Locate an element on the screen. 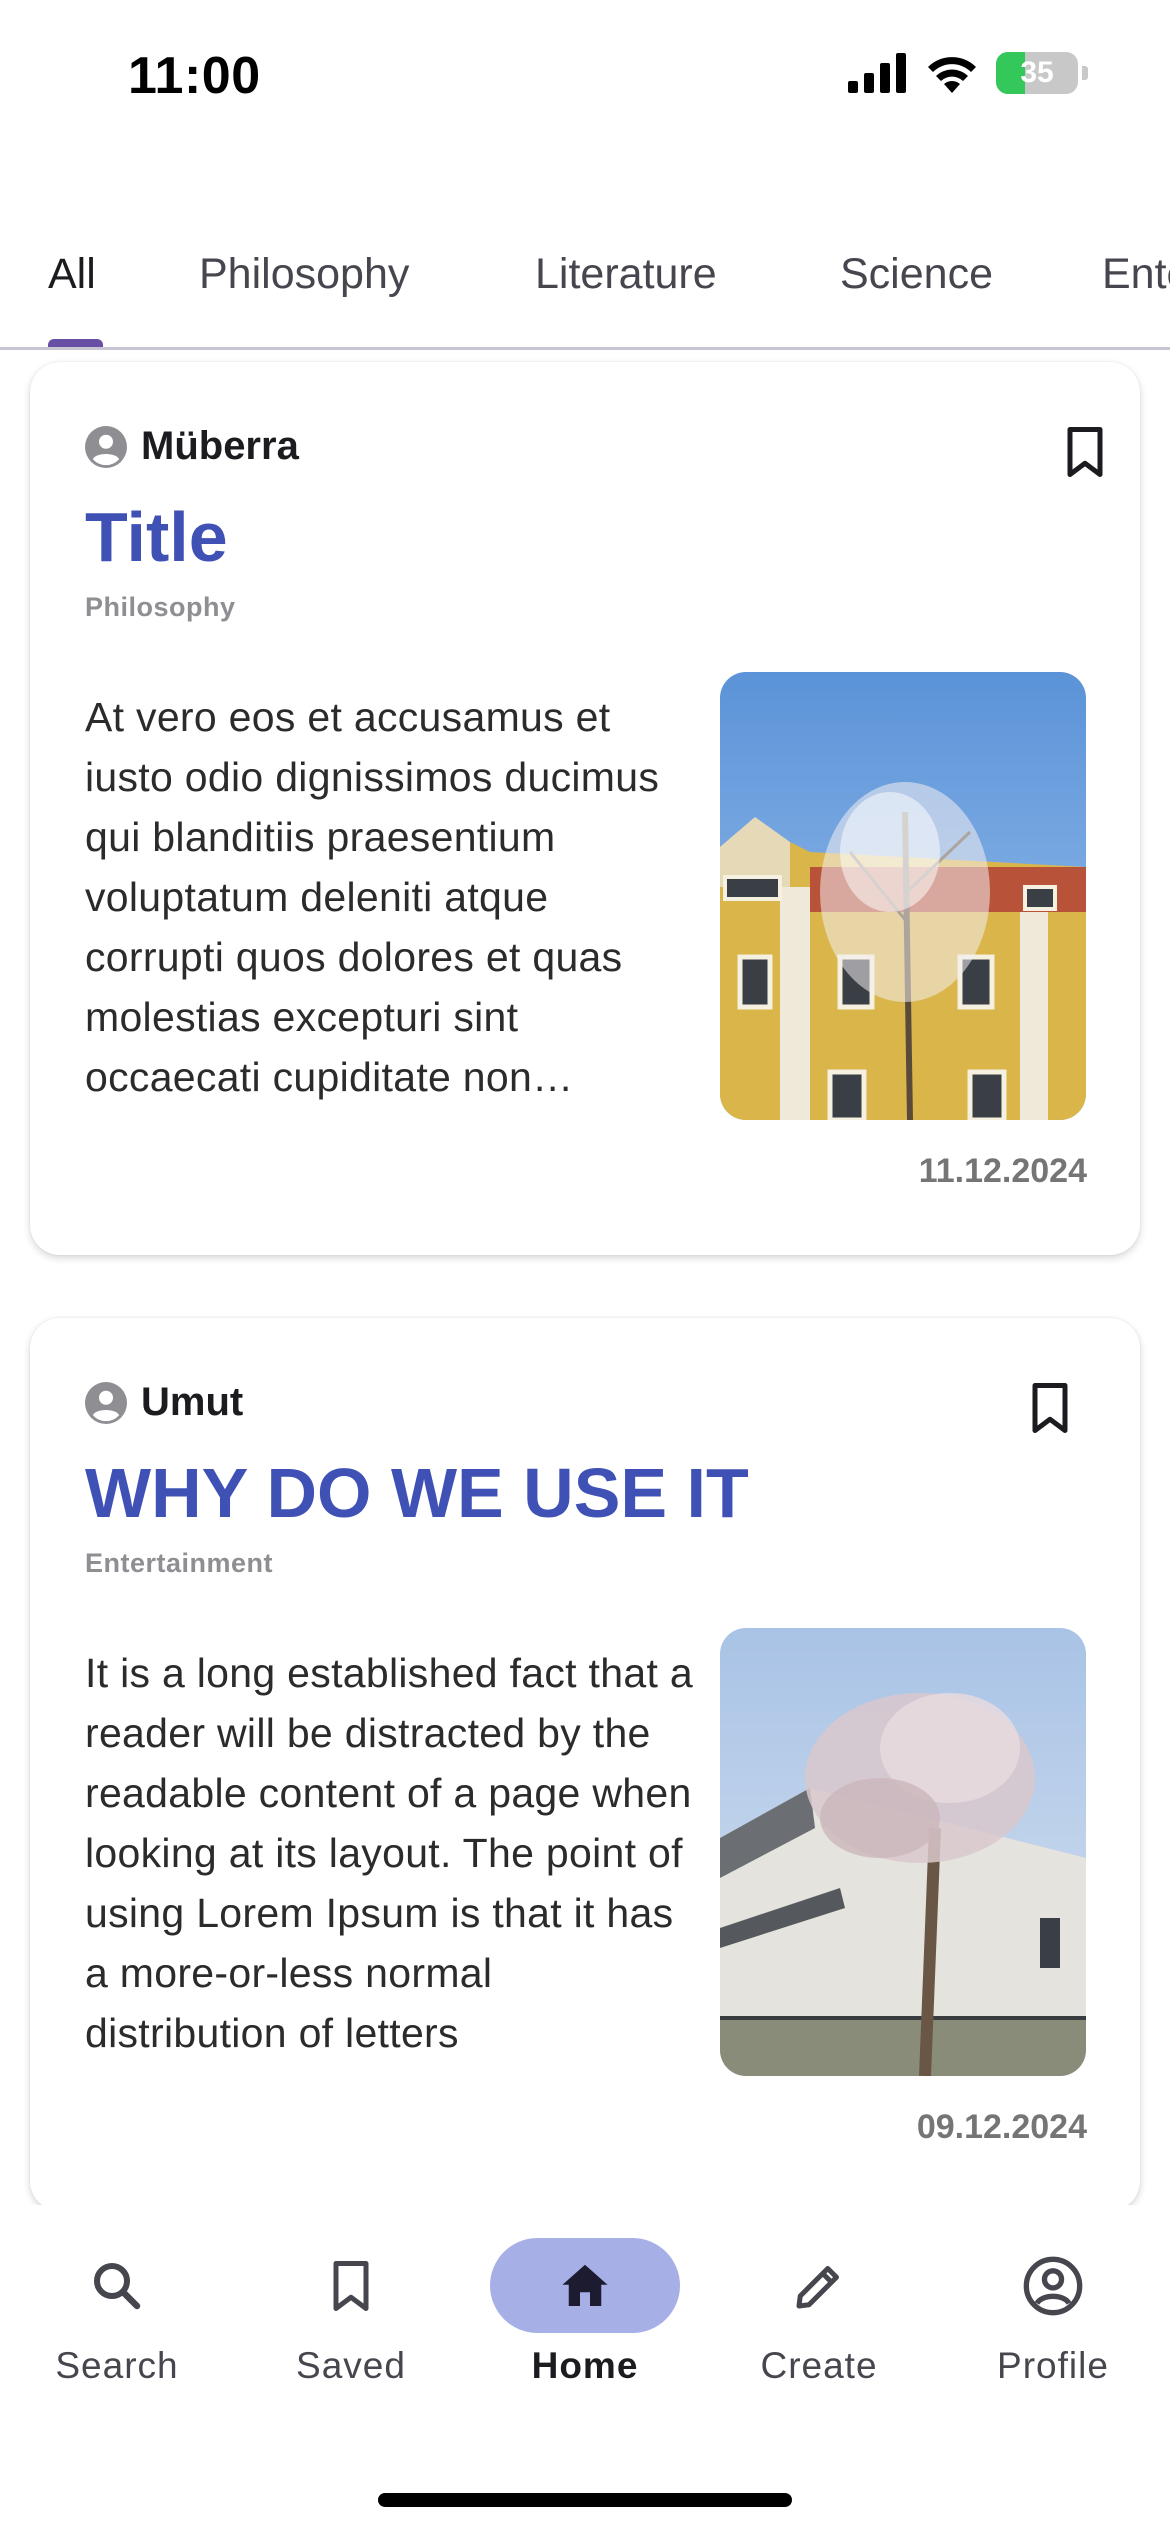 This screenshot has height=2532, width=1170. search-icon is located at coordinates (117, 2285).